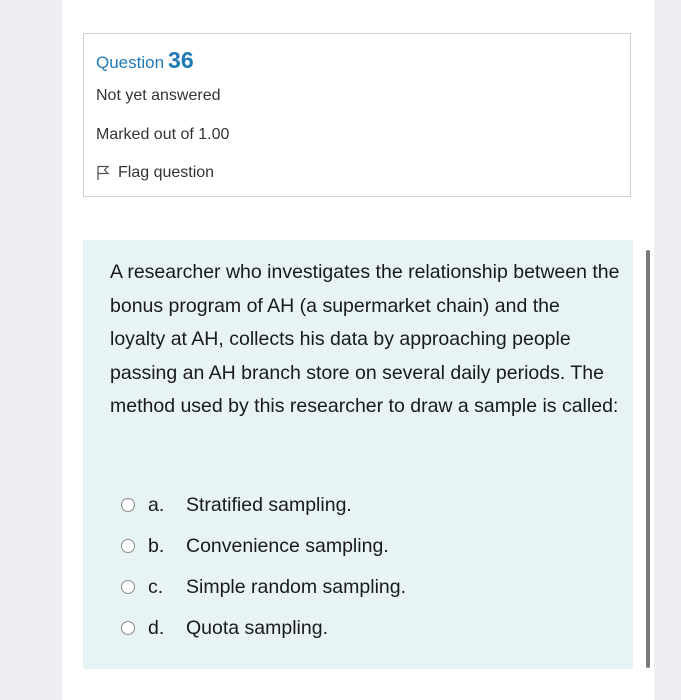  I want to click on question-title: Question 36, so click(145, 60).